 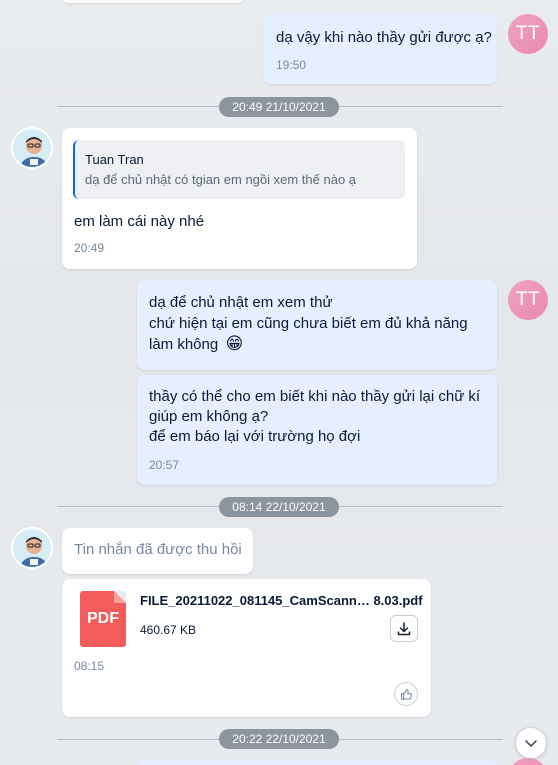 I want to click on message-text-line: giúp em không ạ?, so click(x=209, y=416).